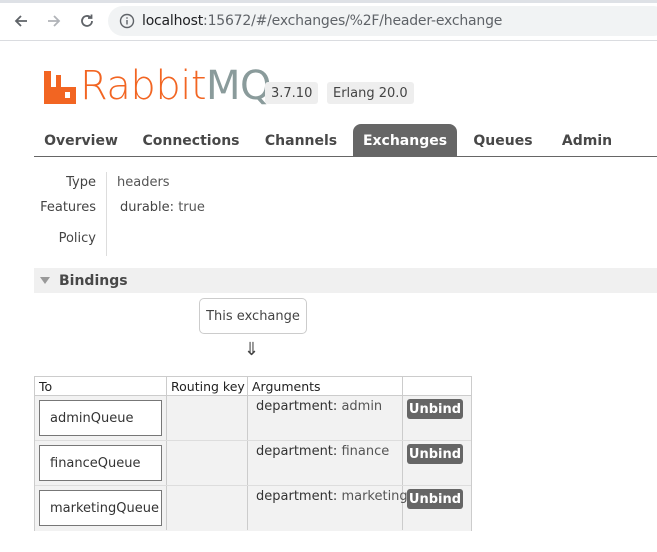 The height and width of the screenshot is (552, 657). Describe the element at coordinates (345, 280) in the screenshot. I see `bindings-section-header: Bindings` at that location.